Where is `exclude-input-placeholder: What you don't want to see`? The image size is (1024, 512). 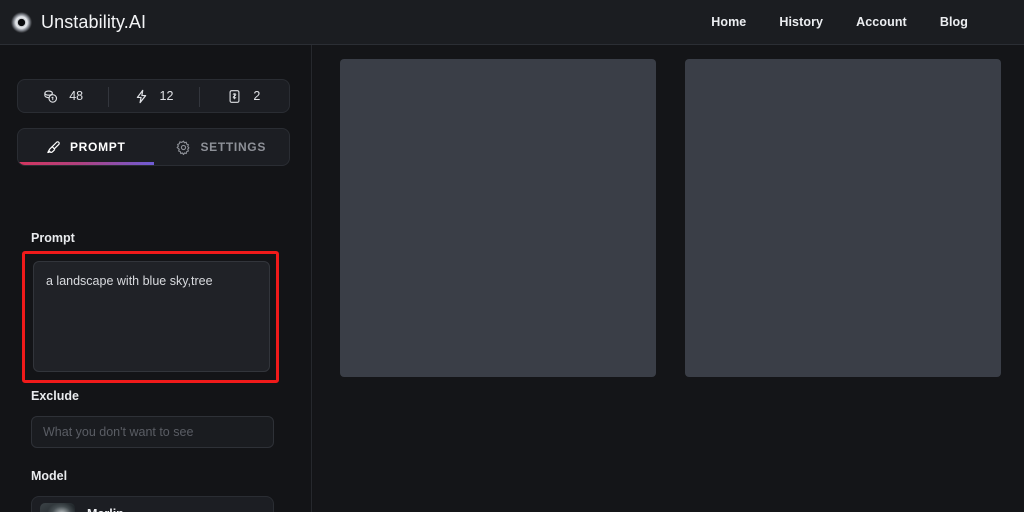
exclude-input-placeholder: What you don't want to see is located at coordinates (118, 432).